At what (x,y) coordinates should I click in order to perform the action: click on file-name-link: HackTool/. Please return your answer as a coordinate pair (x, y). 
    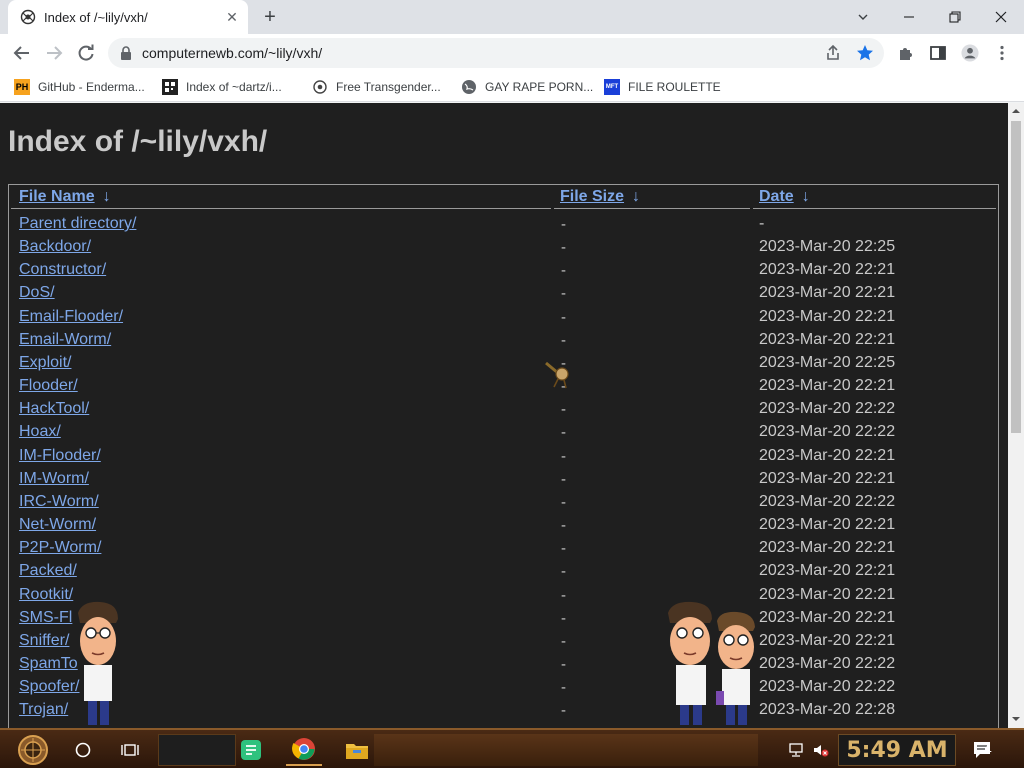
    Looking at the image, I should click on (54, 409).